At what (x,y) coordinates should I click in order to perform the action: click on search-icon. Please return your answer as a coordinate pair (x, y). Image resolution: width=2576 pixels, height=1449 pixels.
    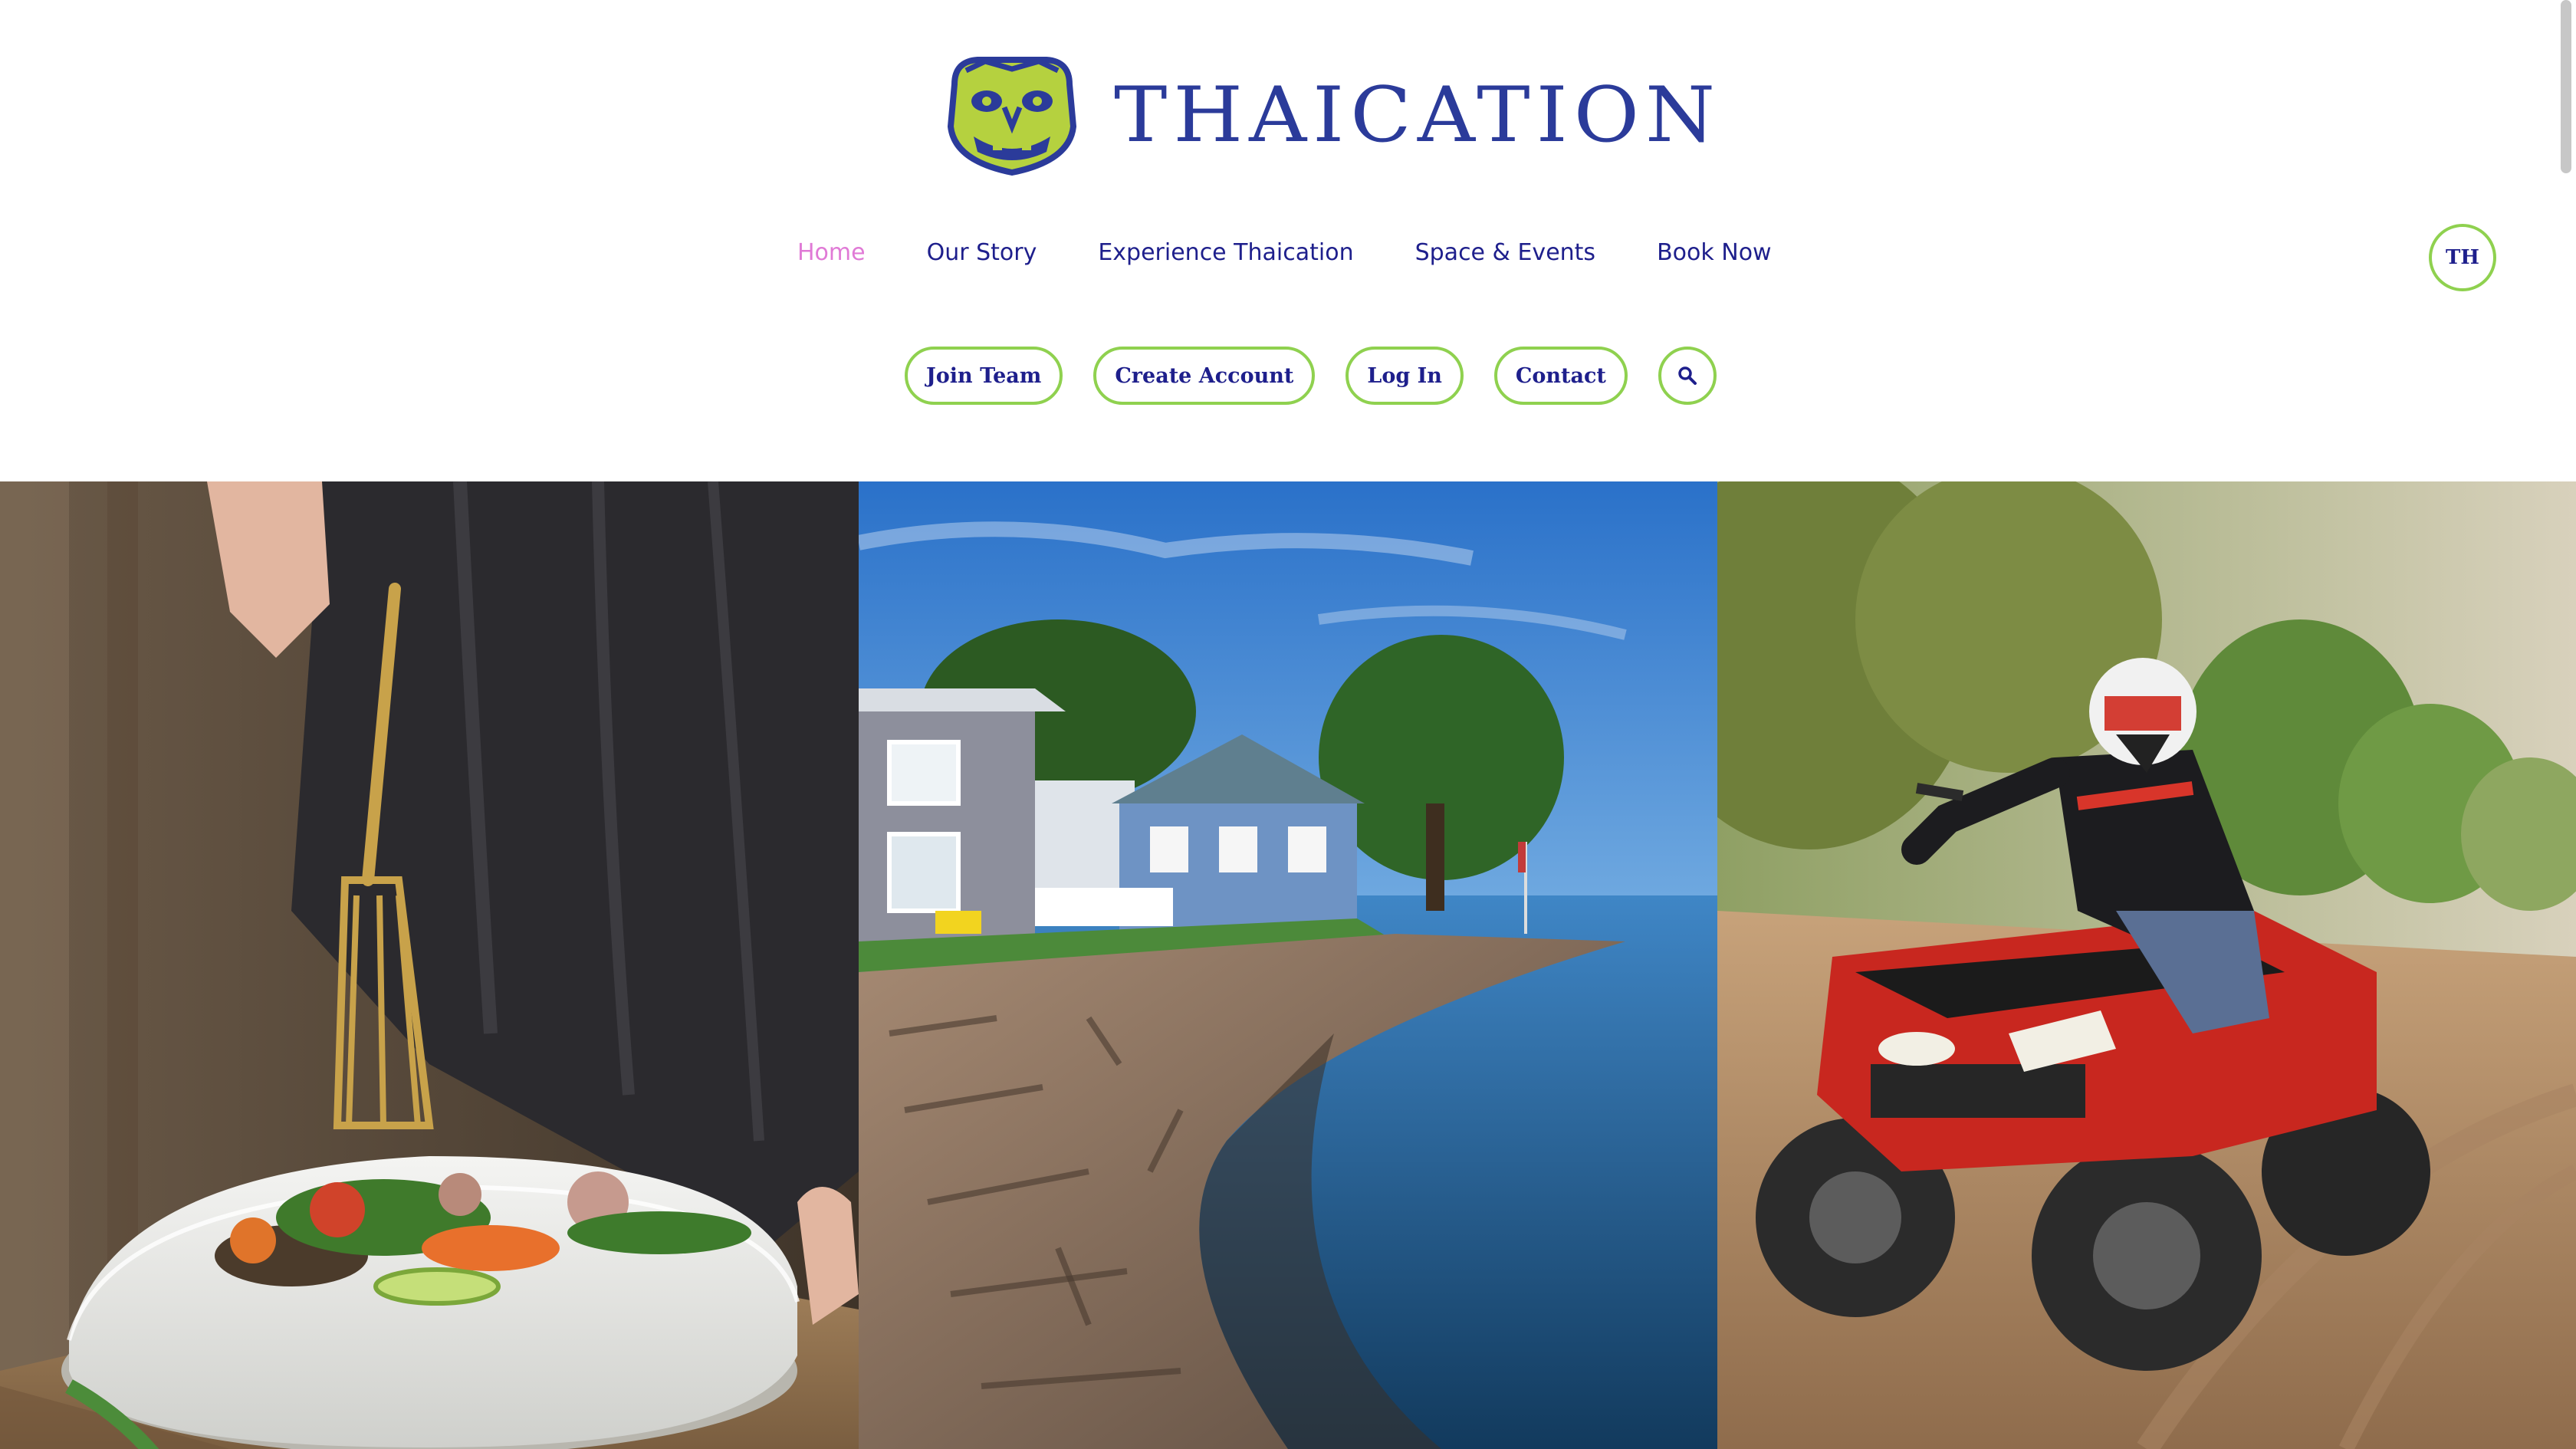
    Looking at the image, I should click on (1687, 376).